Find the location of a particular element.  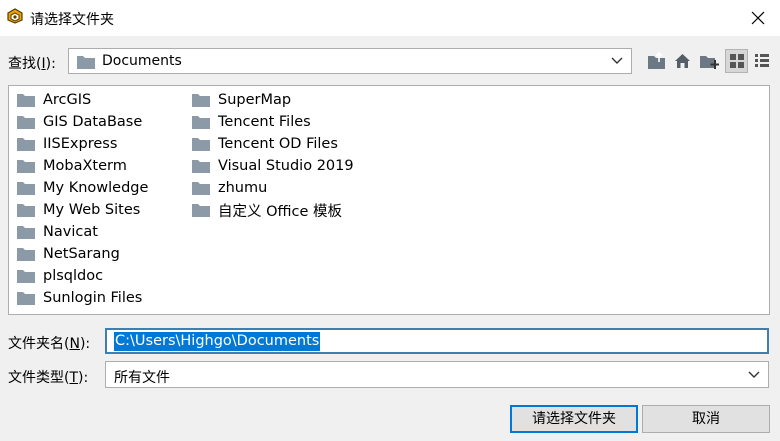

folder-item-label: IISExpress is located at coordinates (80, 144).